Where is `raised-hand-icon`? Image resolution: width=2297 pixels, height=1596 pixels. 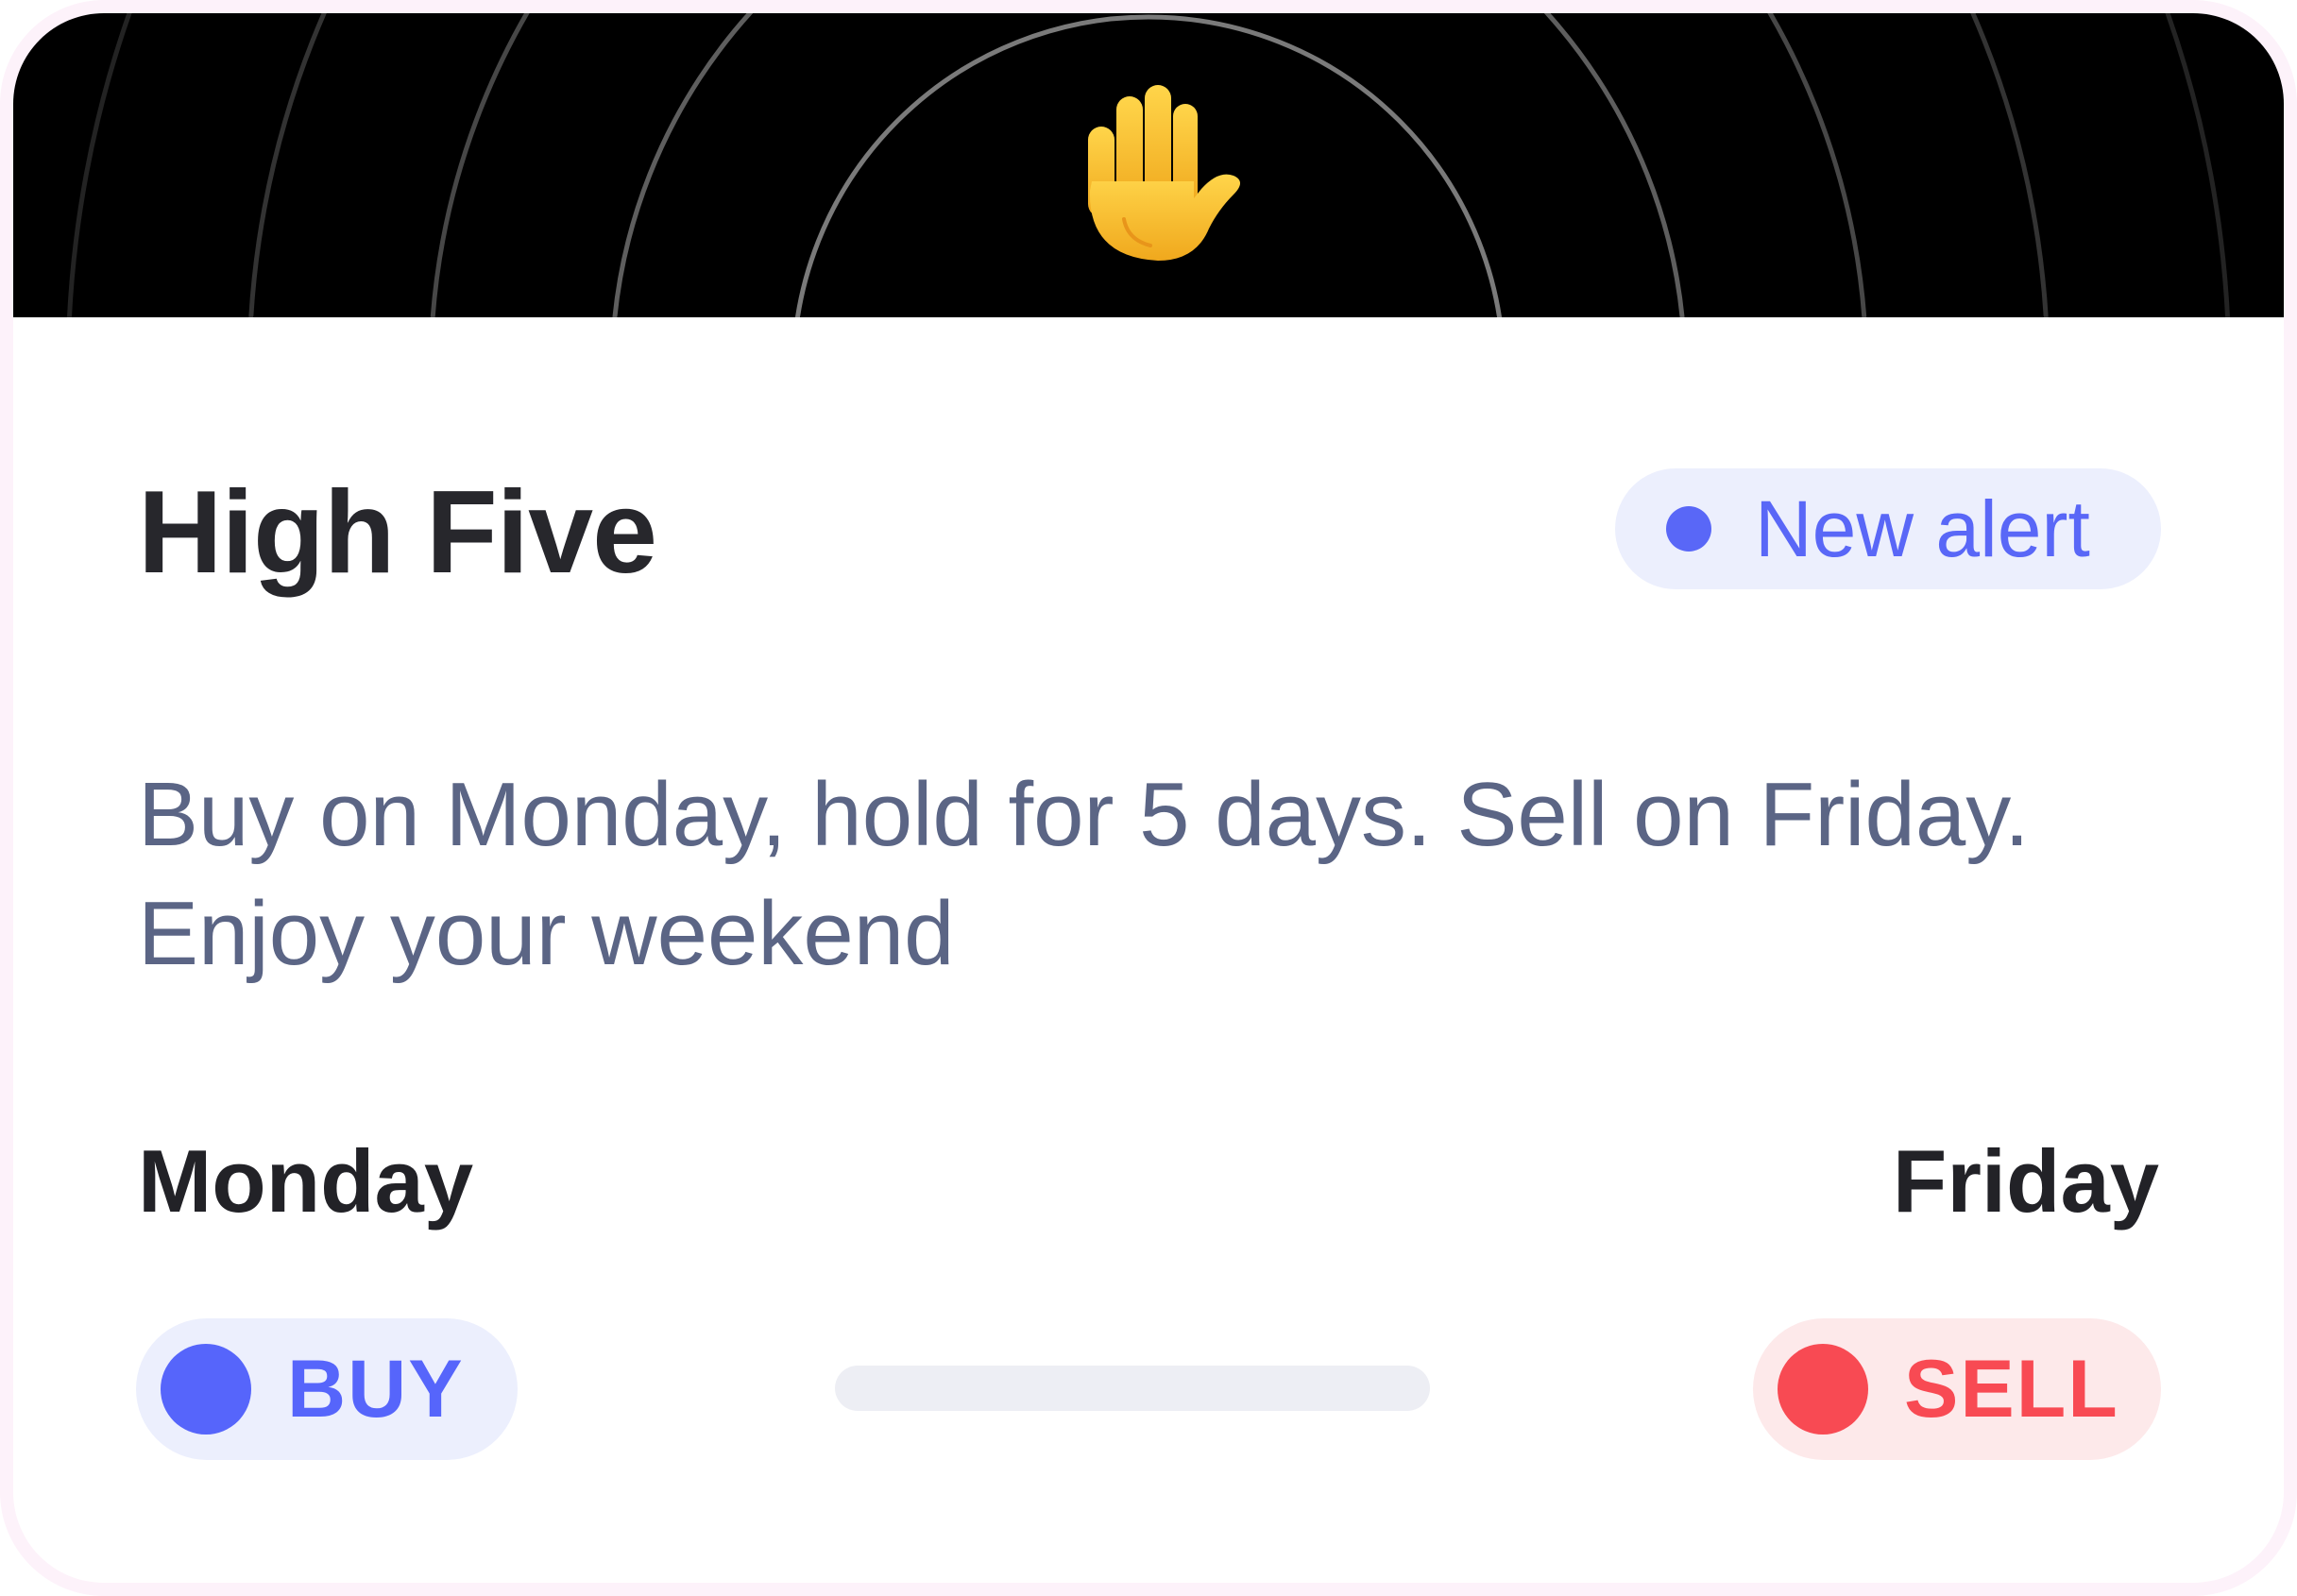
raised-hand-icon is located at coordinates (1164, 173).